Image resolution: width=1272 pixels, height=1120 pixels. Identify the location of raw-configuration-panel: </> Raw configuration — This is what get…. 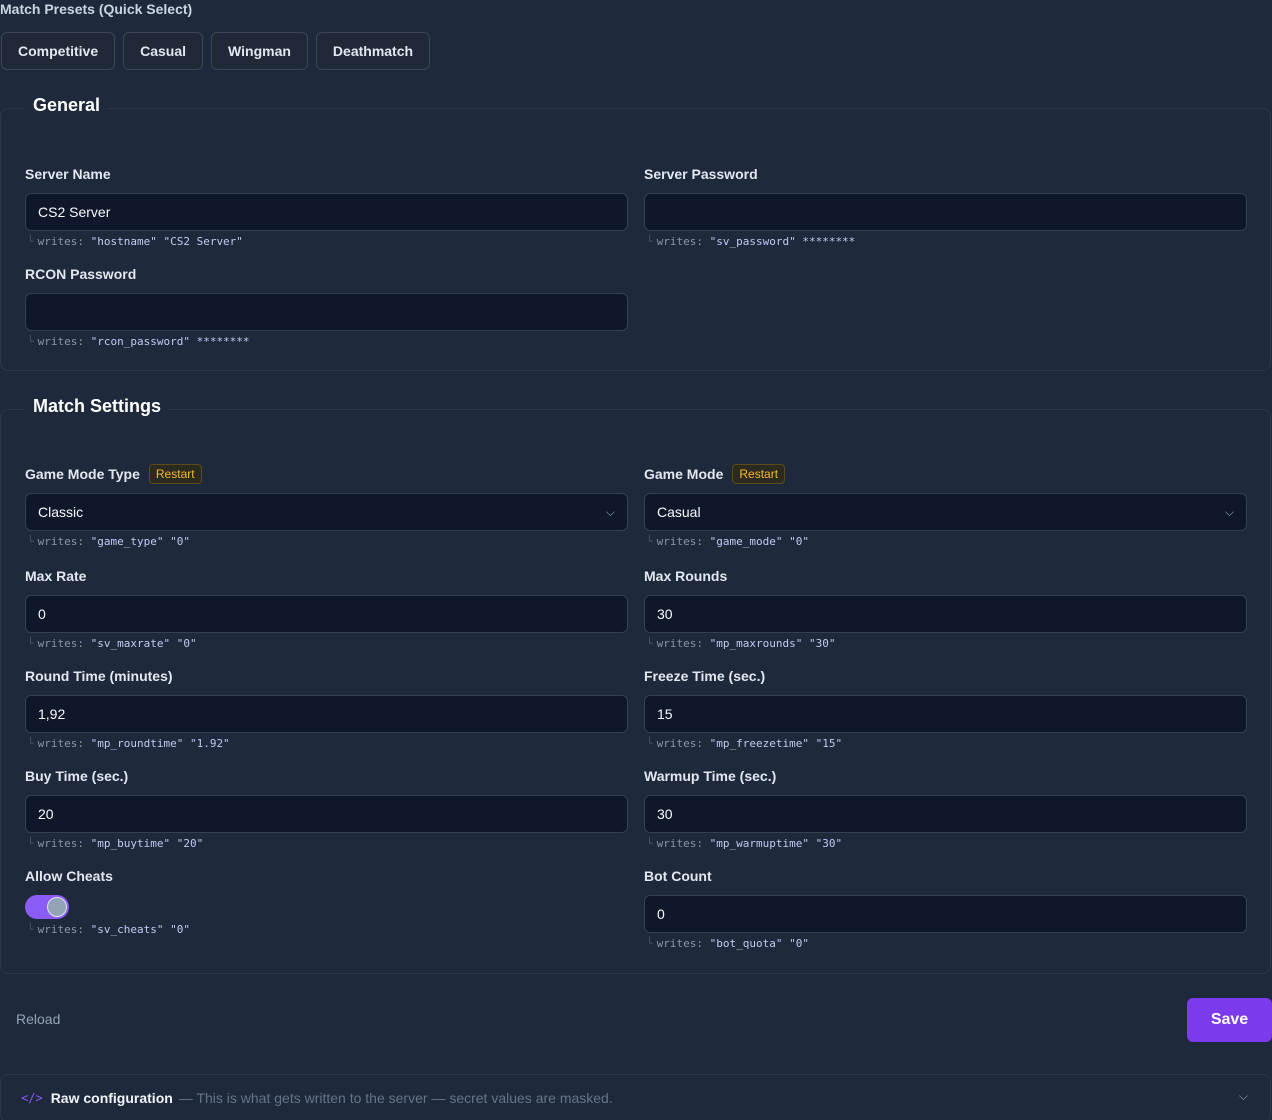
(635, 1097).